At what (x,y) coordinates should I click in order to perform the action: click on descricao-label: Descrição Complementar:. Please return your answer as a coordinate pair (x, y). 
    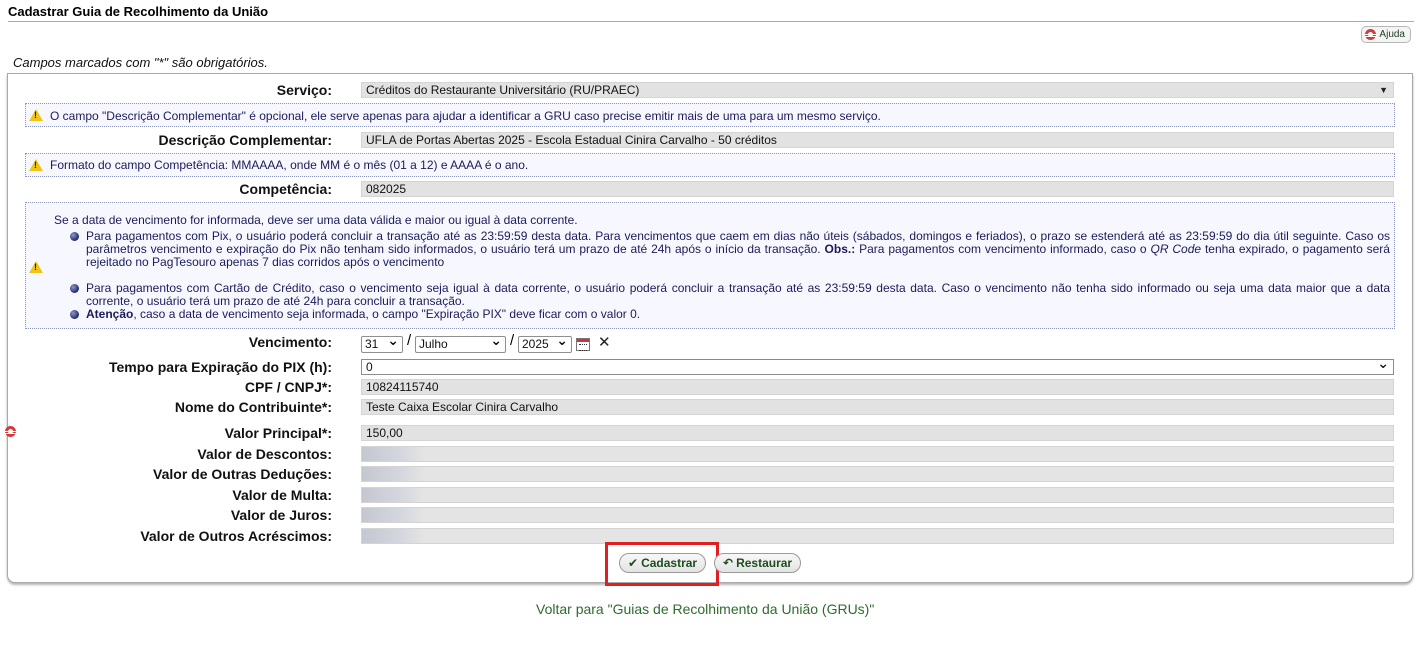
    Looking at the image, I should click on (245, 140).